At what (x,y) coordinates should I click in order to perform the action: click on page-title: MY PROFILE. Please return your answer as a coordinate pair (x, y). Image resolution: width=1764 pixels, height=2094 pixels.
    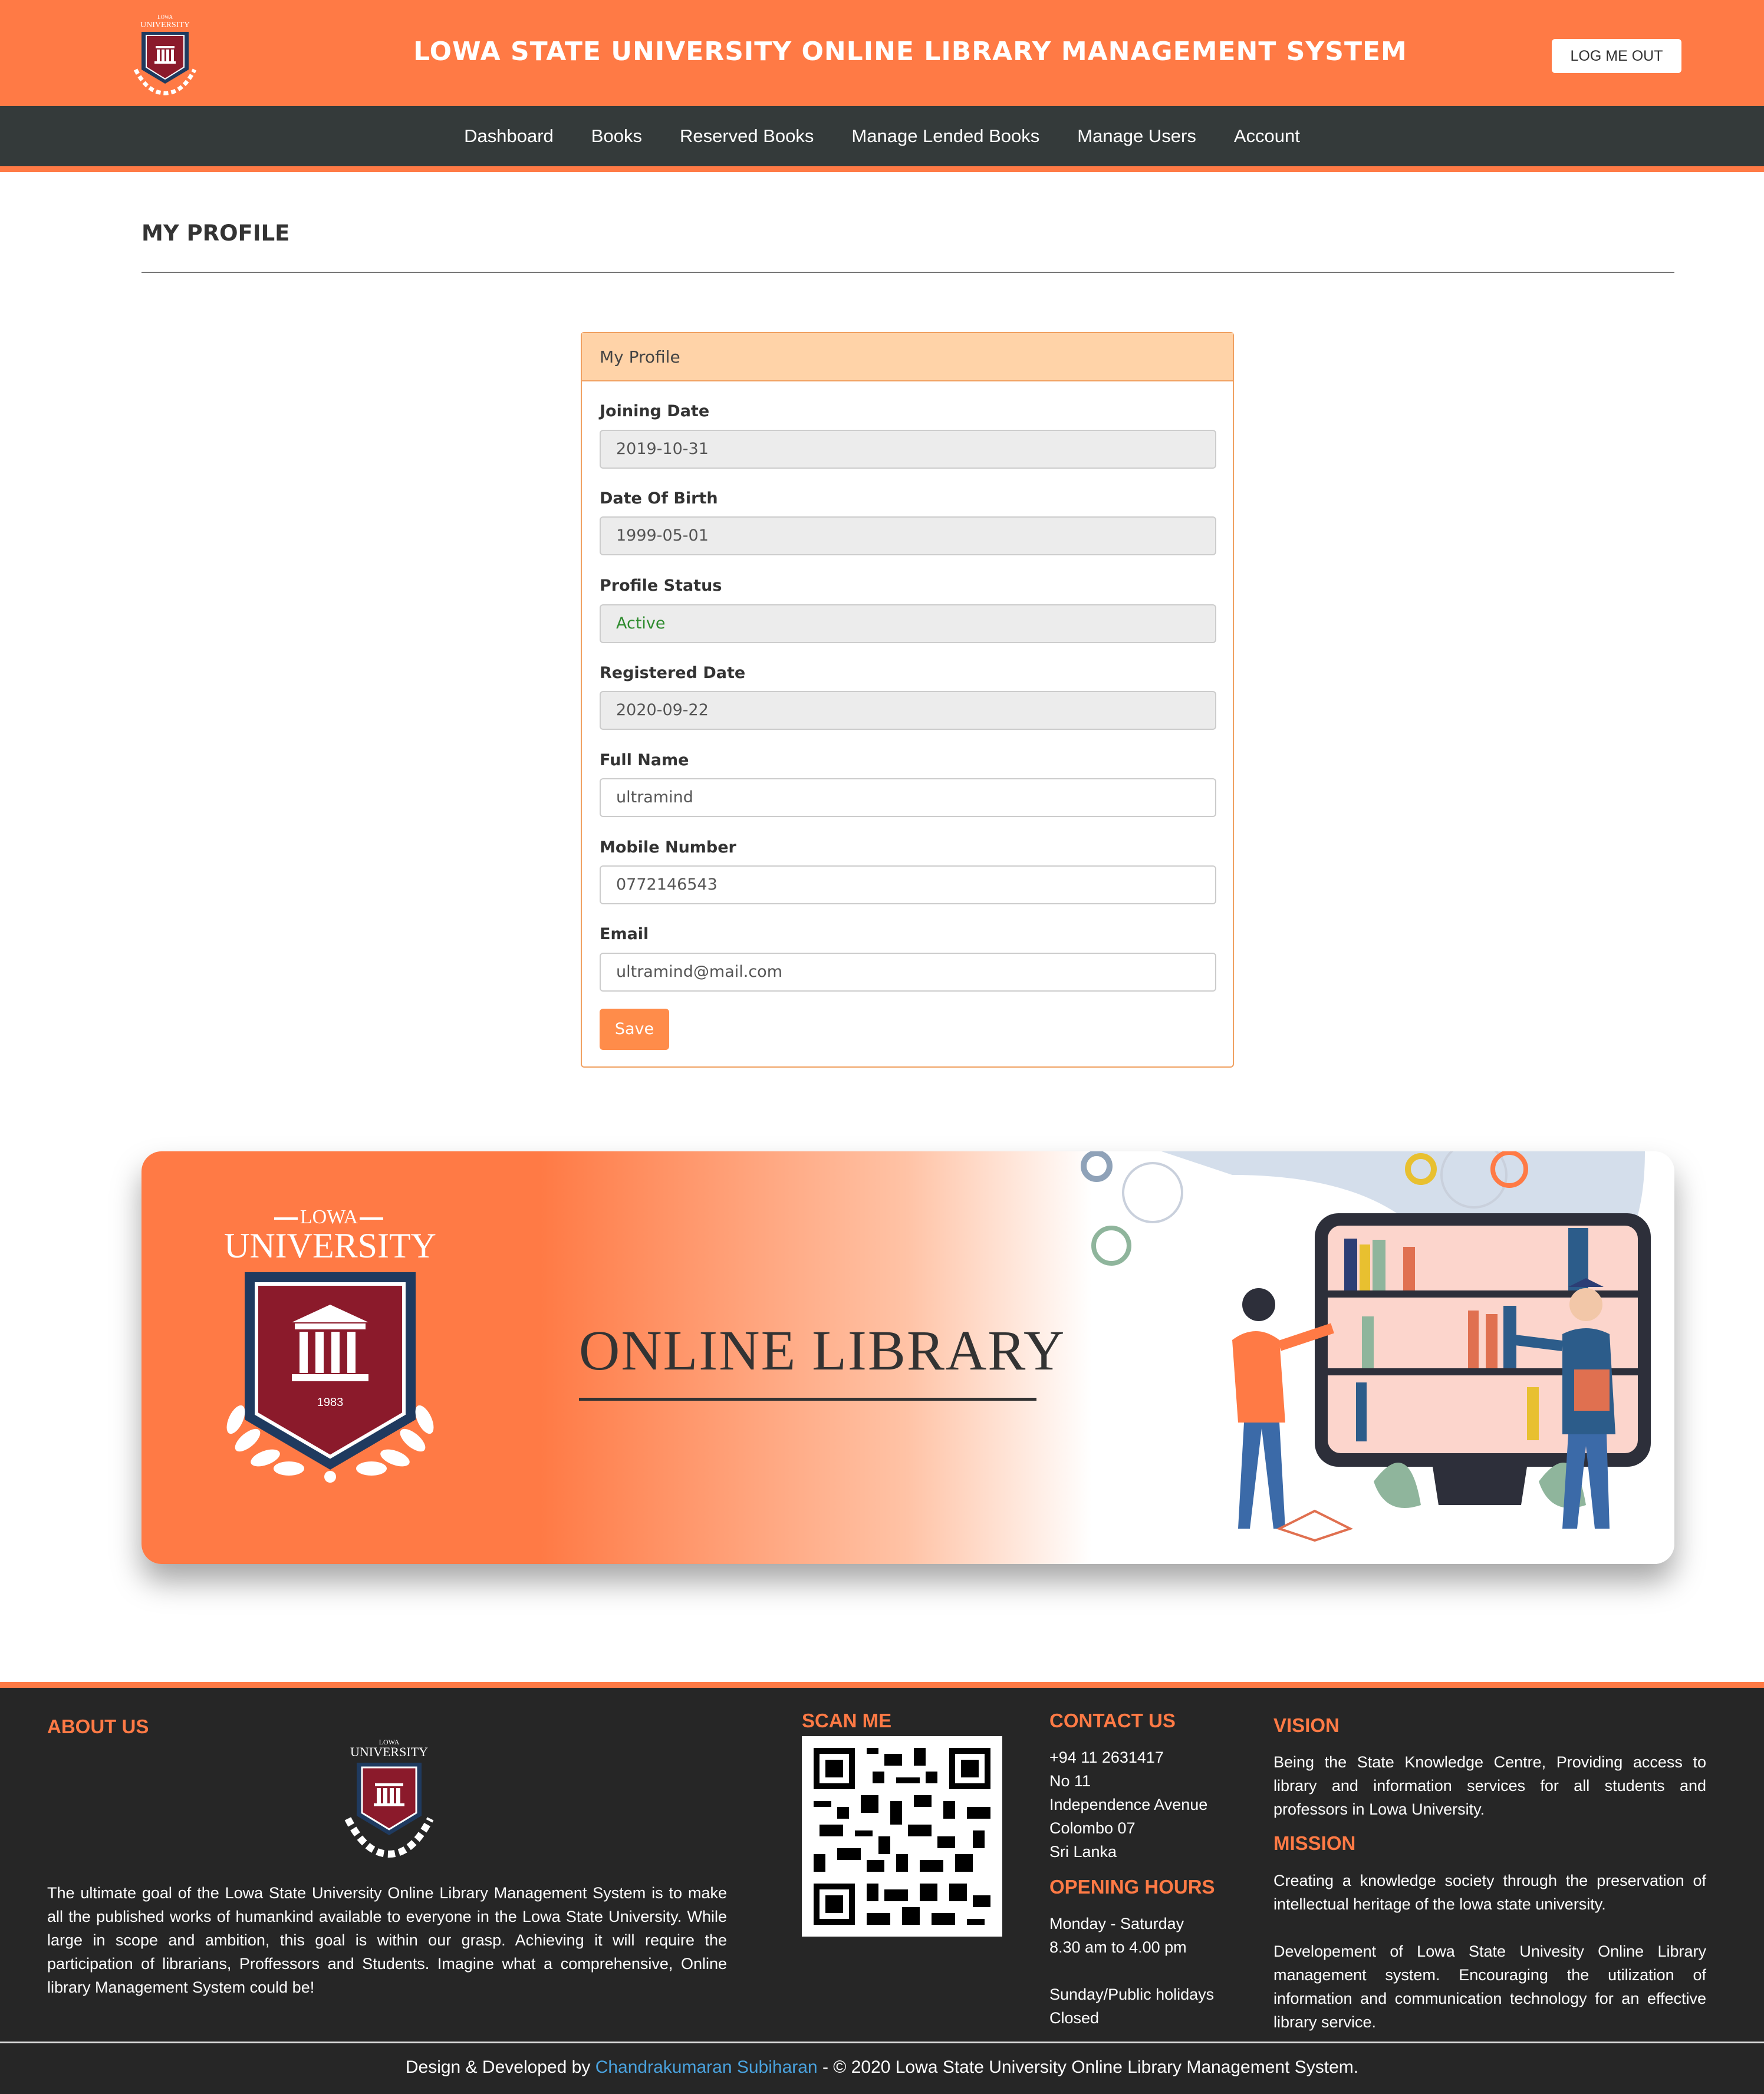
    Looking at the image, I should click on (215, 233).